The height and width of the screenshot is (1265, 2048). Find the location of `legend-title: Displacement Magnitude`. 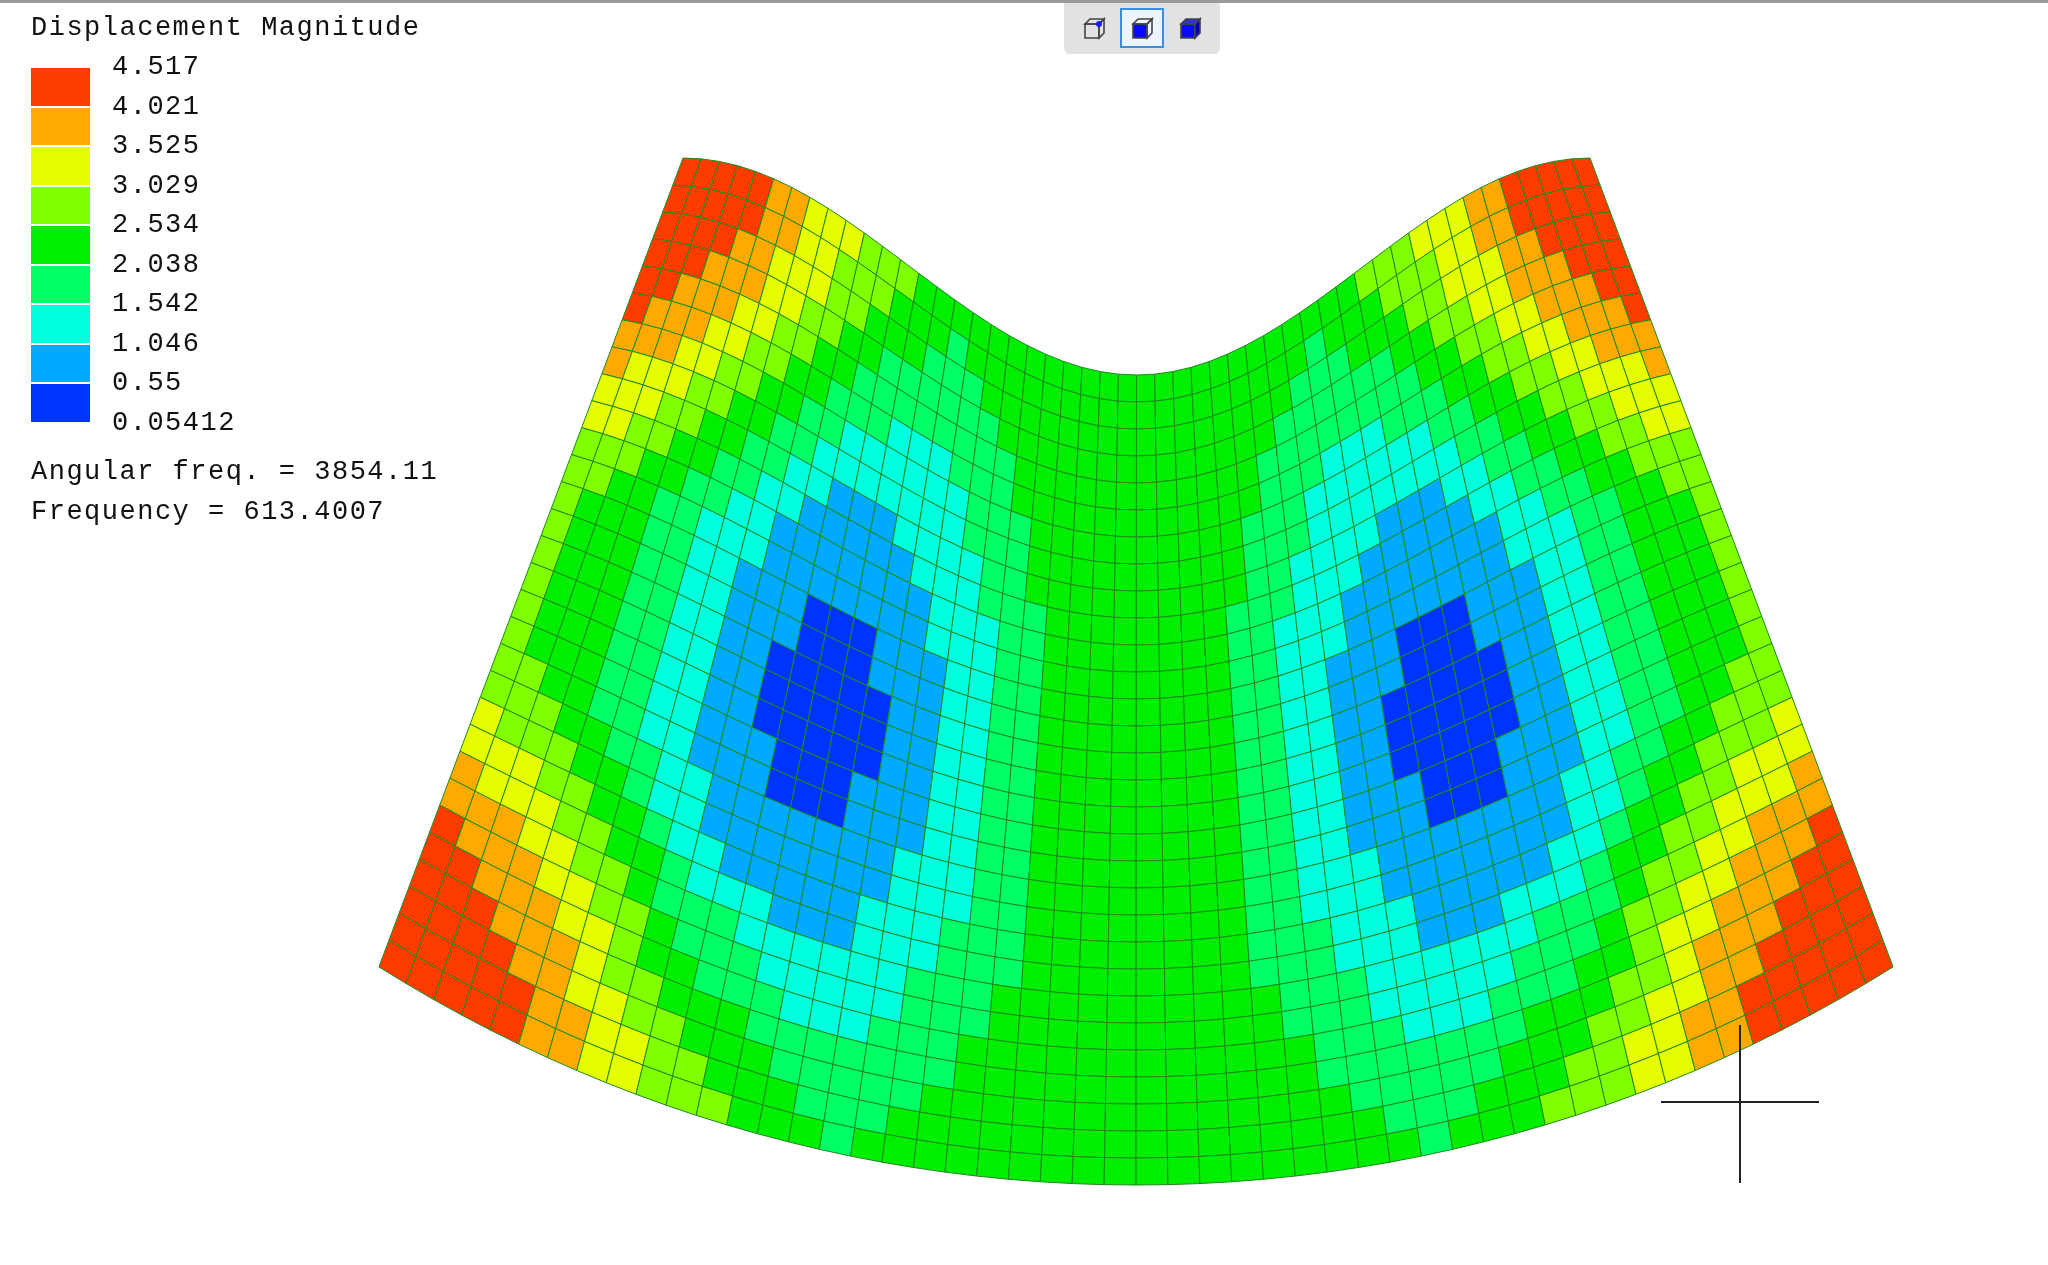

legend-title: Displacement Magnitude is located at coordinates (226, 28).